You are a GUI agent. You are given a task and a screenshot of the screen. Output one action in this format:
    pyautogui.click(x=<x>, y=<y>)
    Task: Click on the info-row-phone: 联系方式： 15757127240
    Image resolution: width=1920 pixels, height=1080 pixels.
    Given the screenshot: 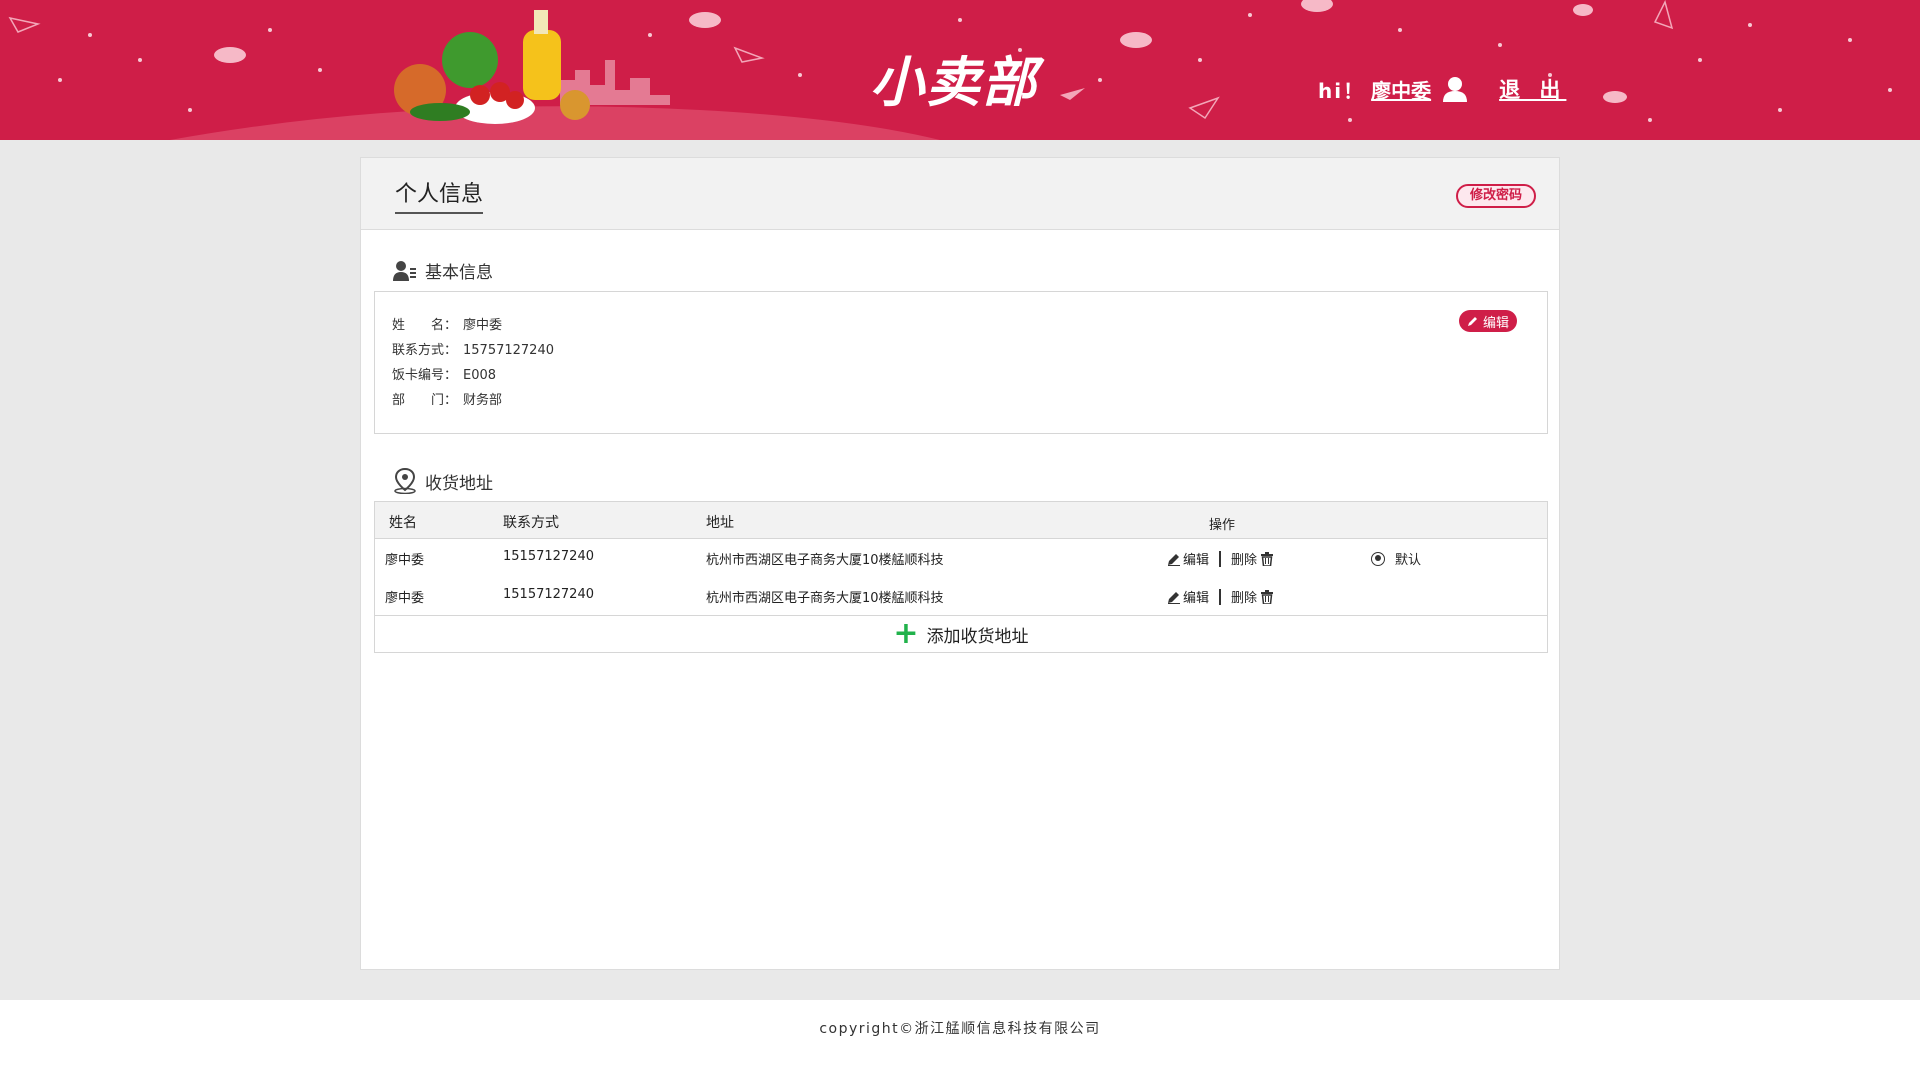 What is the action you would take?
    pyautogui.click(x=473, y=348)
    